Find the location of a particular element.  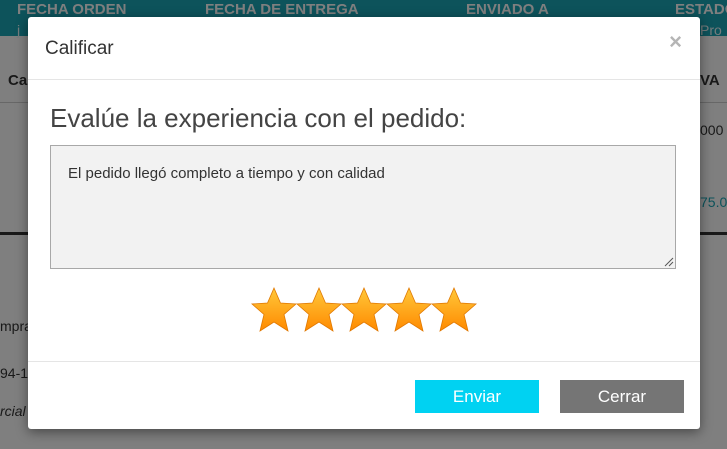

close-button: Cerrar is located at coordinates (622, 396).